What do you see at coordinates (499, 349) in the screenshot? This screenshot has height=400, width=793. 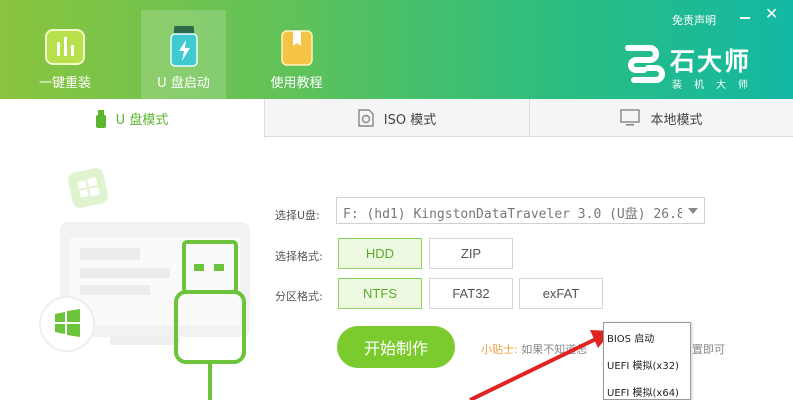 I see `tip-lead: 小贴士:` at bounding box center [499, 349].